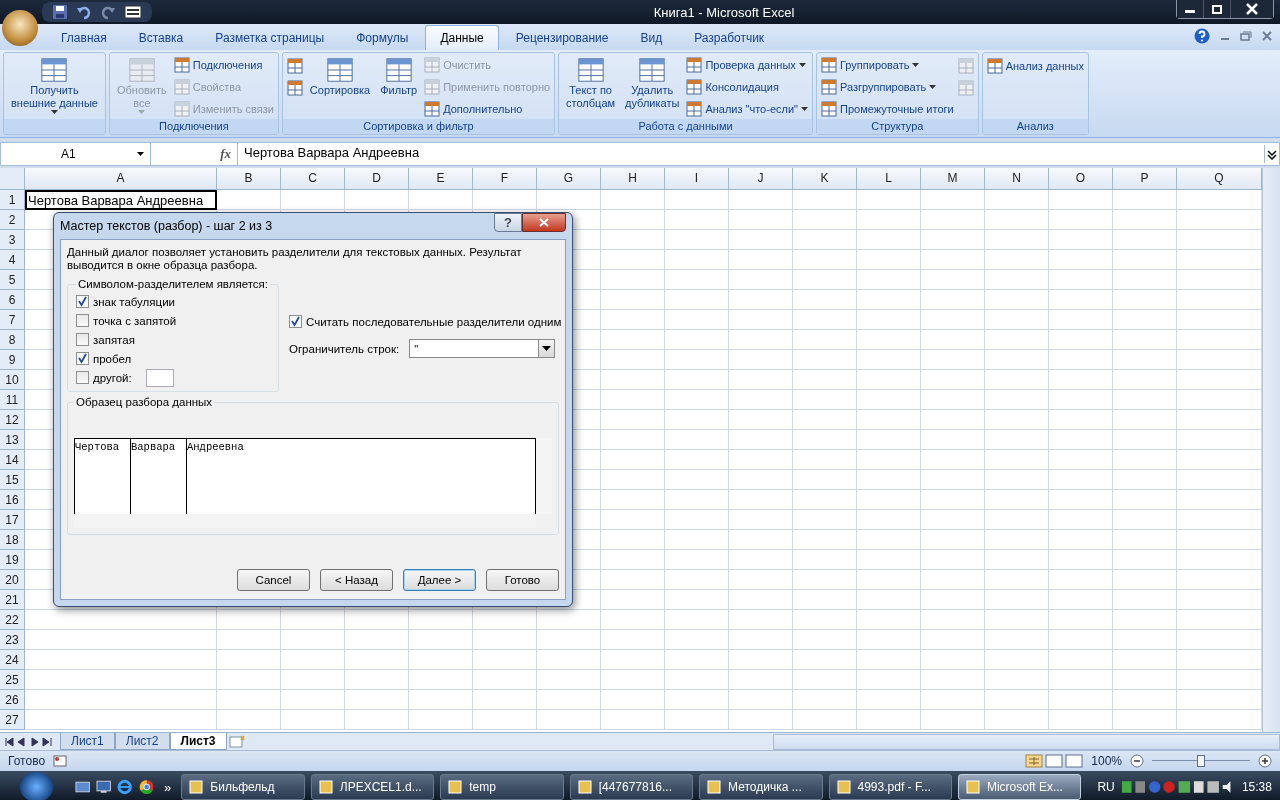  Describe the element at coordinates (294, 65) in the screenshot. I see `ribbon-button` at that location.